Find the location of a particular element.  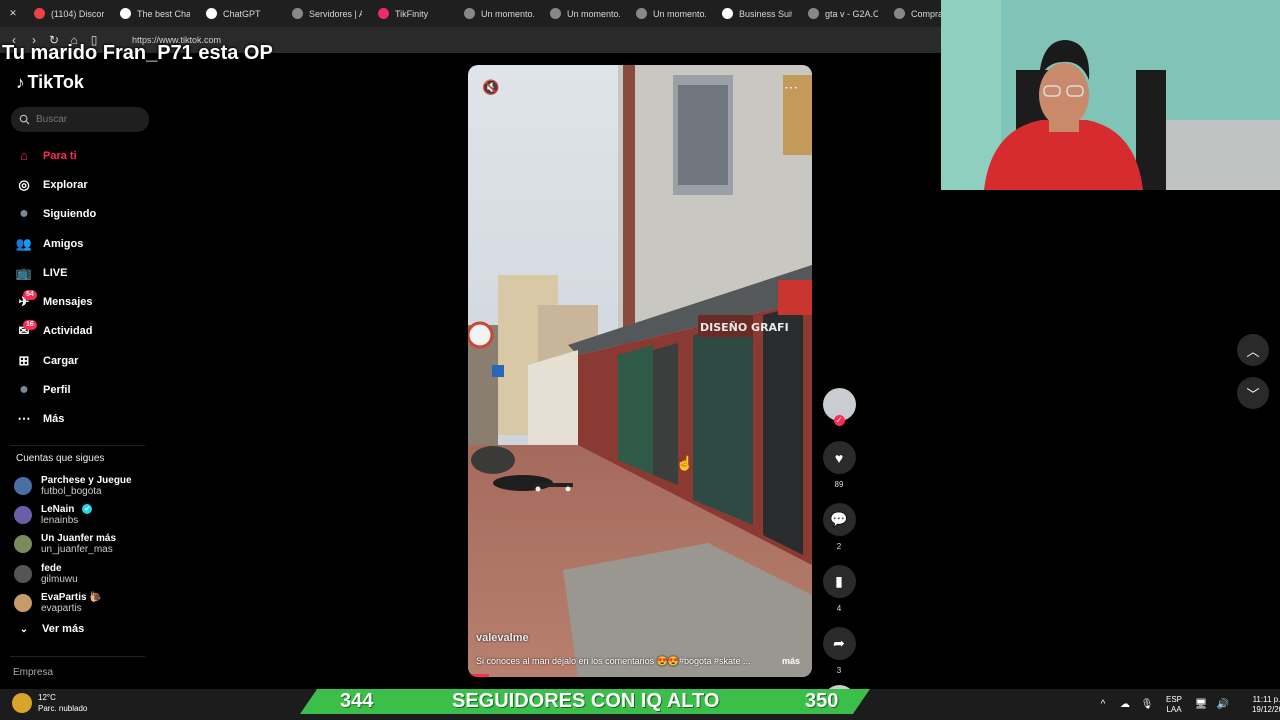

nav-label: Para ti is located at coordinates (60, 155).